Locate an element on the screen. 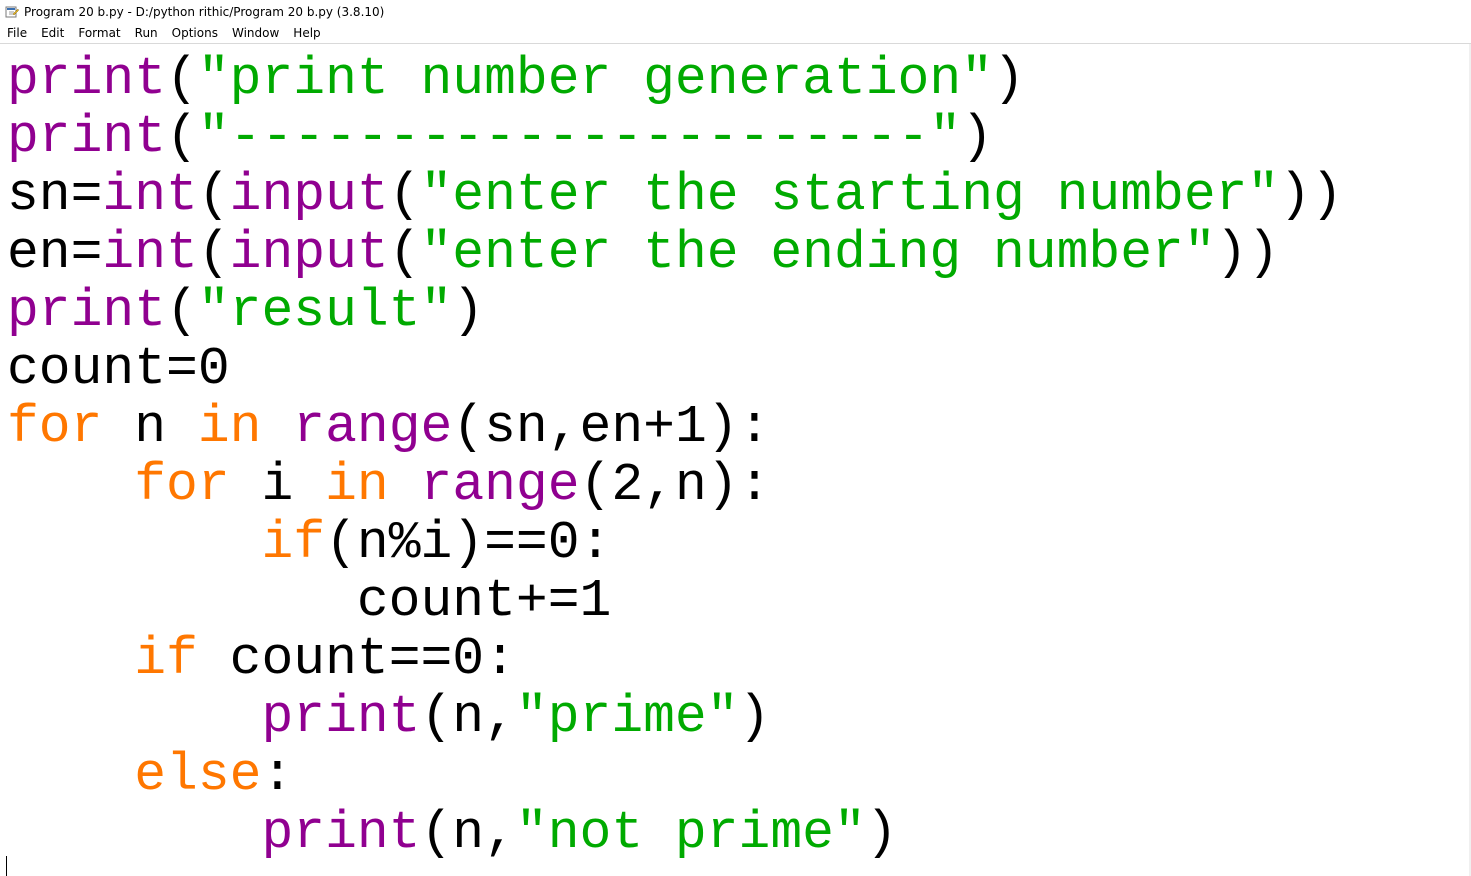 The height and width of the screenshot is (876, 1471). code-token-default: count==0: is located at coordinates (356, 659).